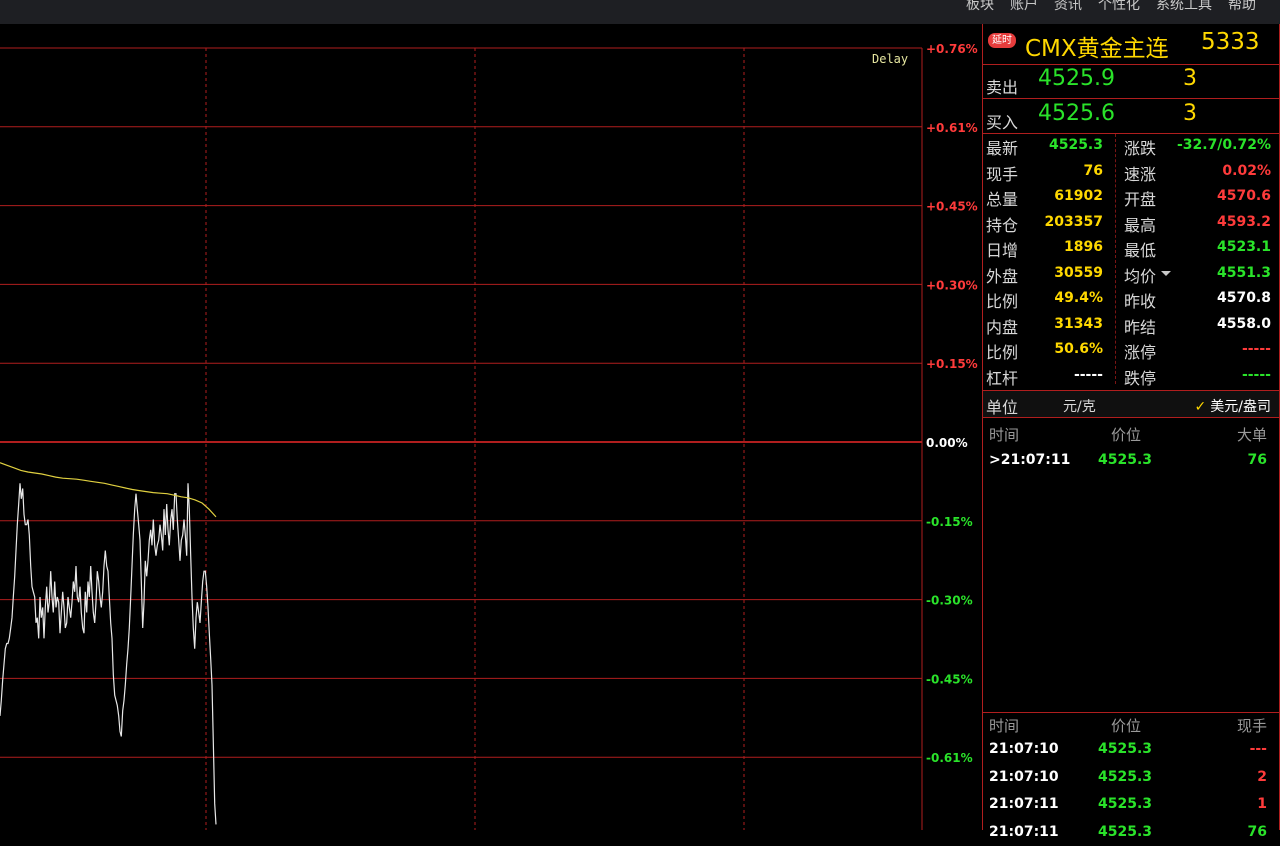  What do you see at coordinates (980, 7) in the screenshot?
I see `menu-sector: 板块` at bounding box center [980, 7].